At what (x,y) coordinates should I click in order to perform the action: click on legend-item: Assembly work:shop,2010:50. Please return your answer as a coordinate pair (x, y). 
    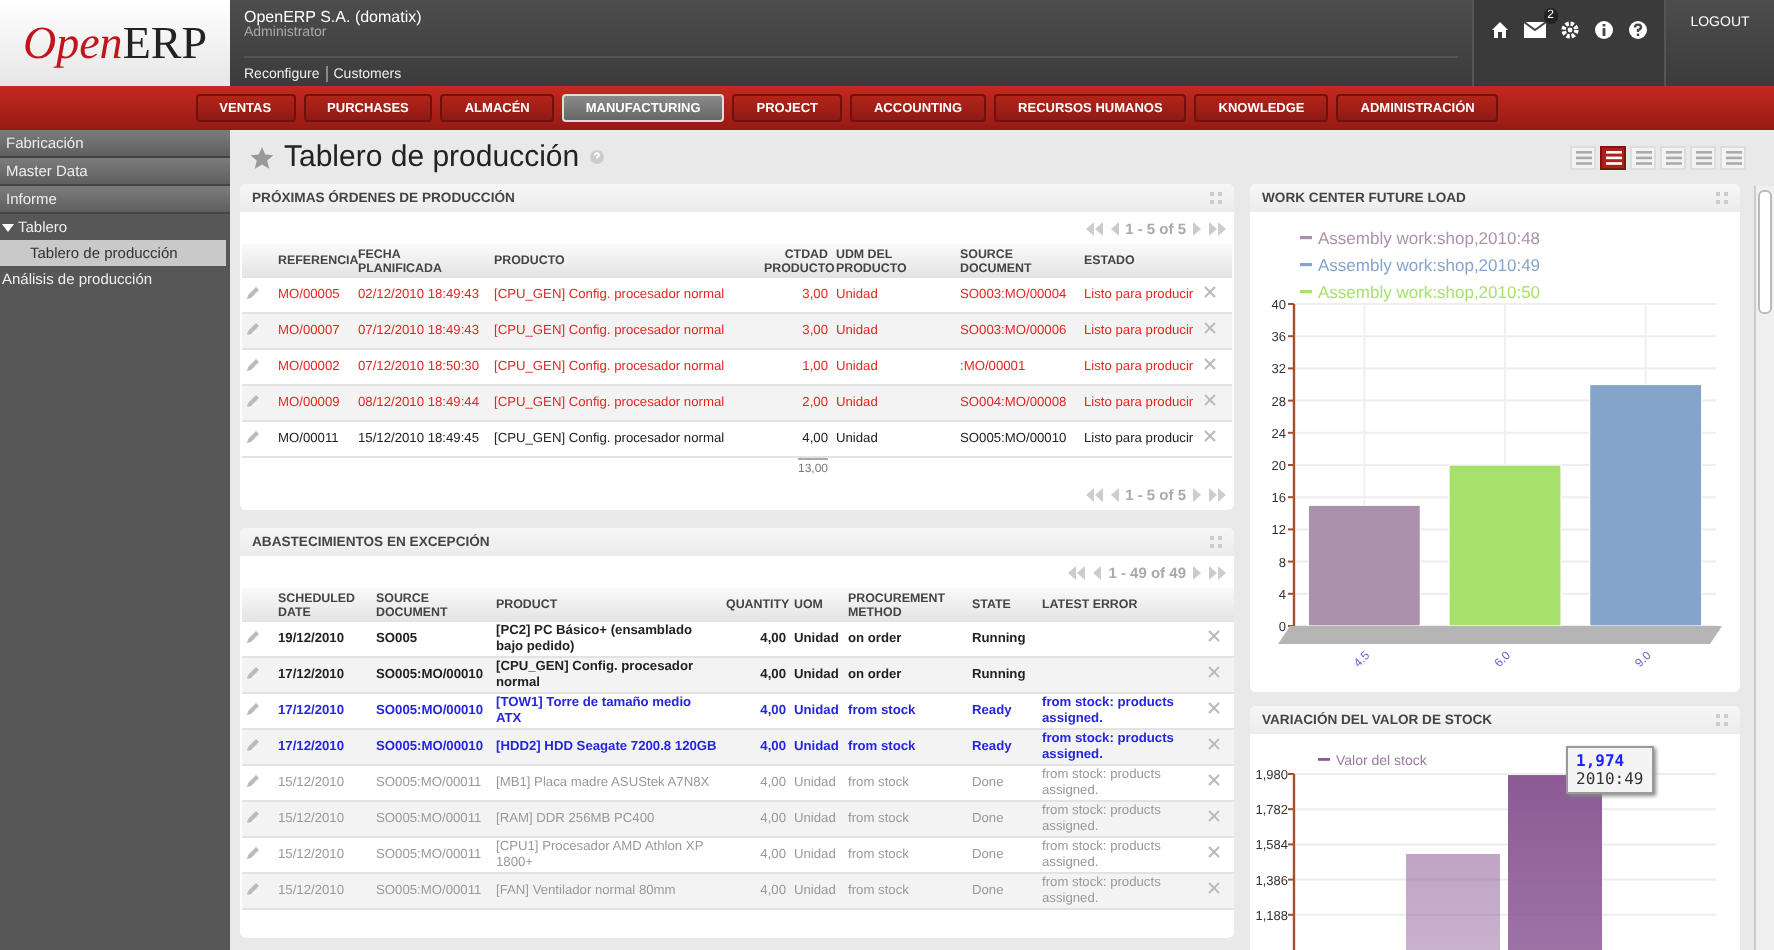
    Looking at the image, I should click on (1420, 292).